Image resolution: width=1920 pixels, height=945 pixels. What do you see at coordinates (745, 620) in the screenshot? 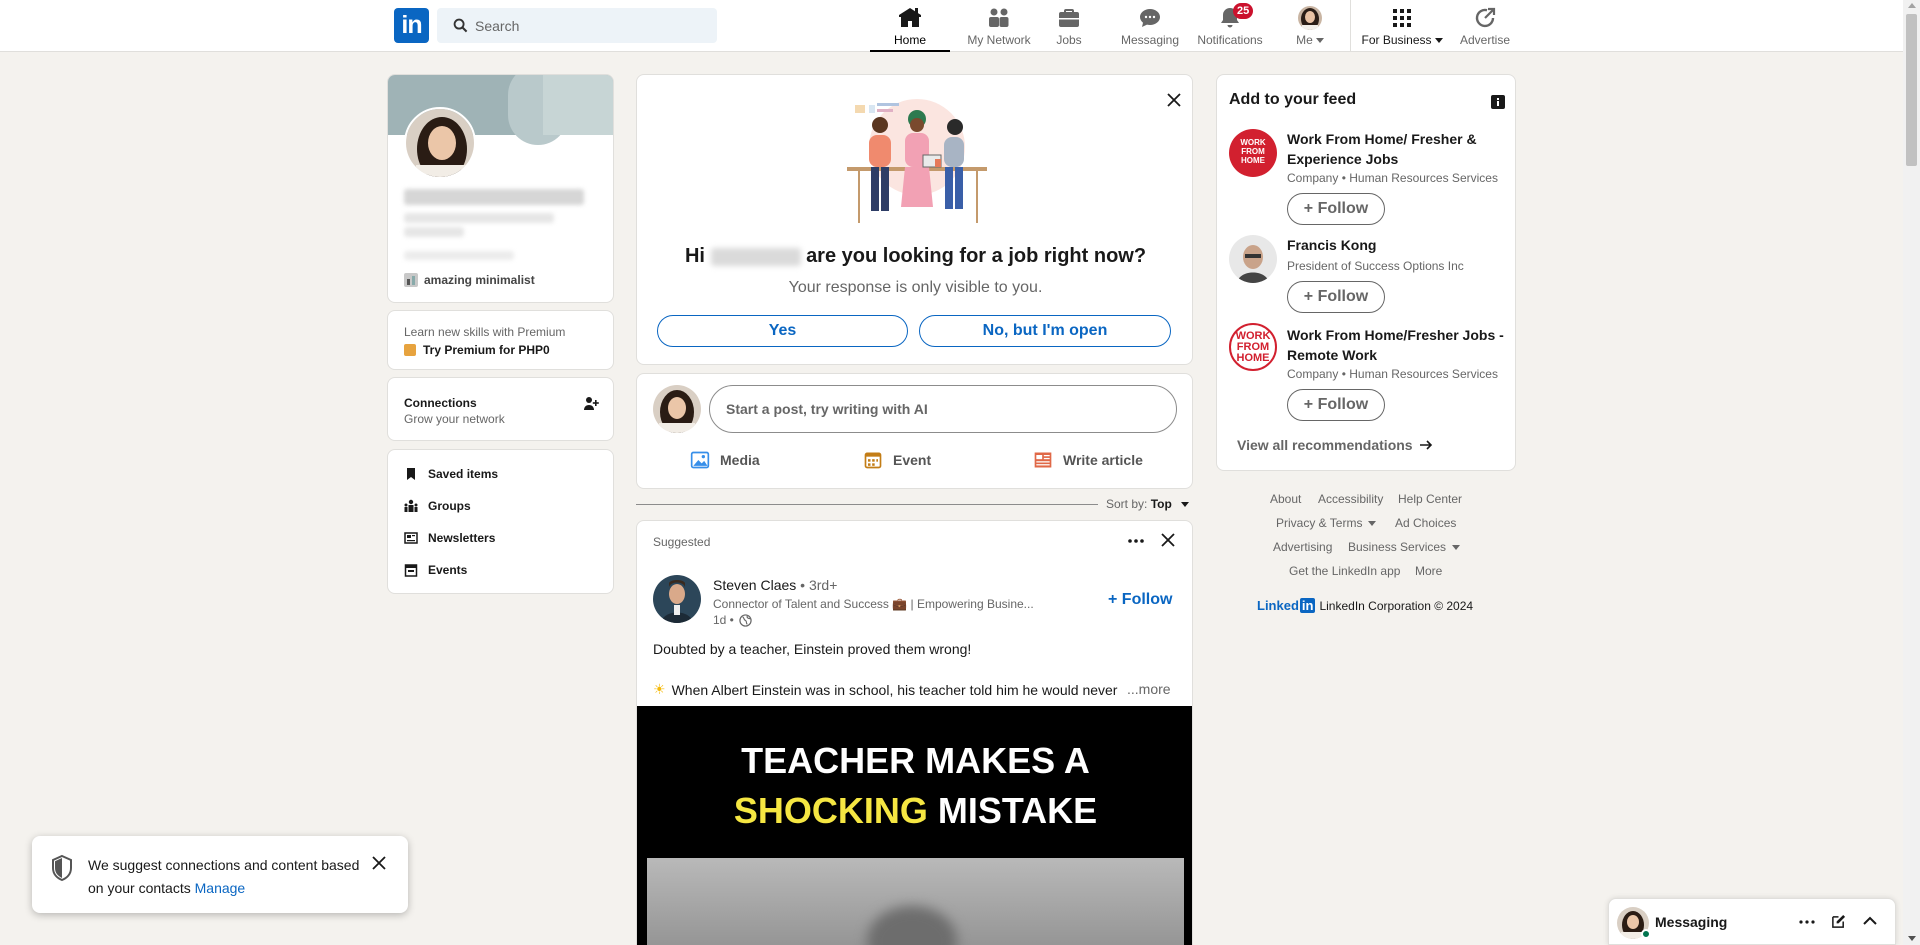
I see `globe-icon` at bounding box center [745, 620].